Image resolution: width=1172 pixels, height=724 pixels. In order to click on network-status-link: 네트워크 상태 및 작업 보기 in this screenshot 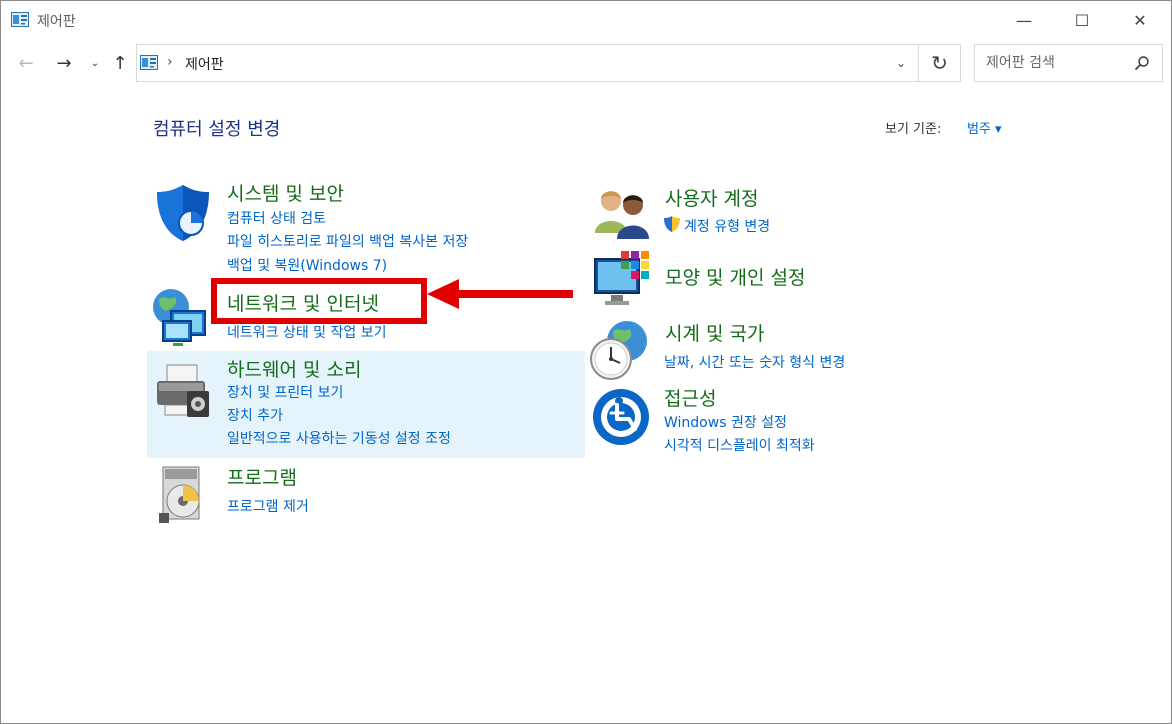, I will do `click(306, 332)`.